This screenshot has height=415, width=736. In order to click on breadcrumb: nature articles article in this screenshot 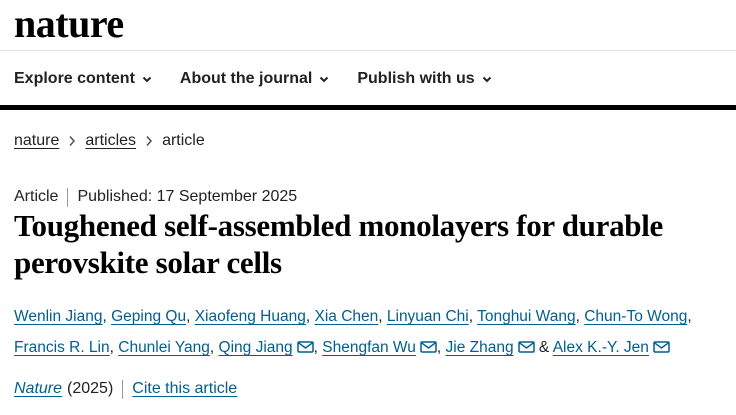, I will do `click(109, 141)`.